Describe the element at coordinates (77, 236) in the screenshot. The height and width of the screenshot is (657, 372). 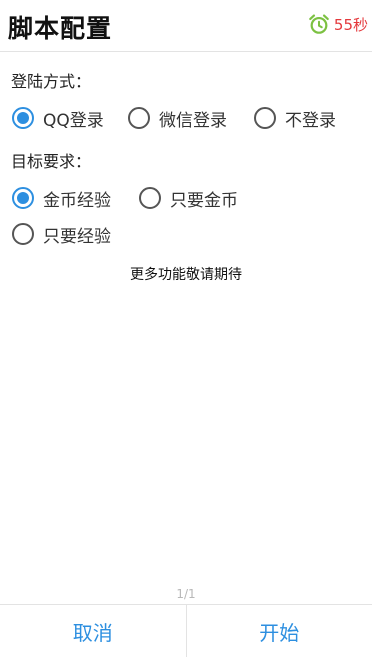
I see `option-label: 只要经验` at that location.